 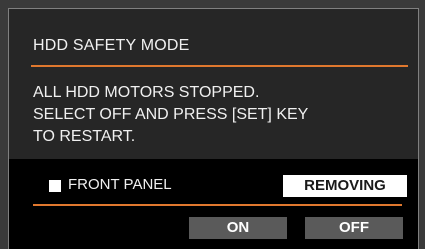 What do you see at coordinates (217, 205) in the screenshot?
I see `panel-divider` at bounding box center [217, 205].